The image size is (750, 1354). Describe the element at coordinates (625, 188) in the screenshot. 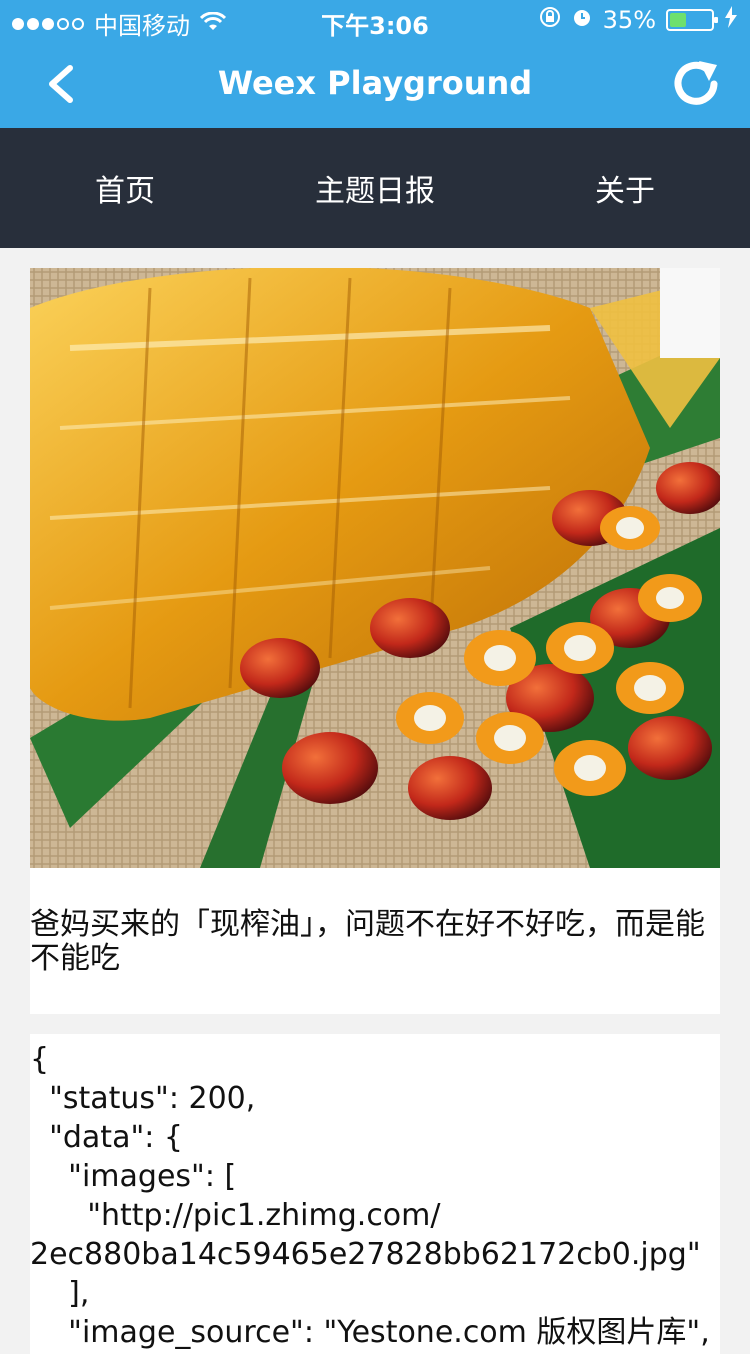

I see `tab-about: 关于` at that location.